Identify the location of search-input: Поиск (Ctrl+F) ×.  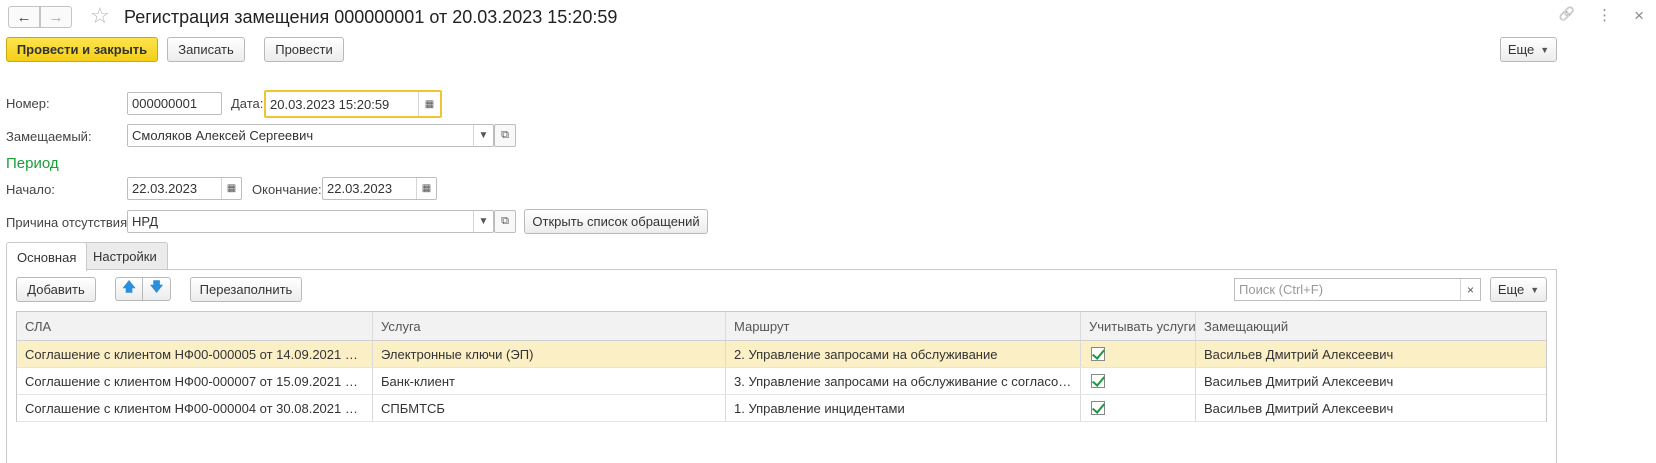
(1357, 289).